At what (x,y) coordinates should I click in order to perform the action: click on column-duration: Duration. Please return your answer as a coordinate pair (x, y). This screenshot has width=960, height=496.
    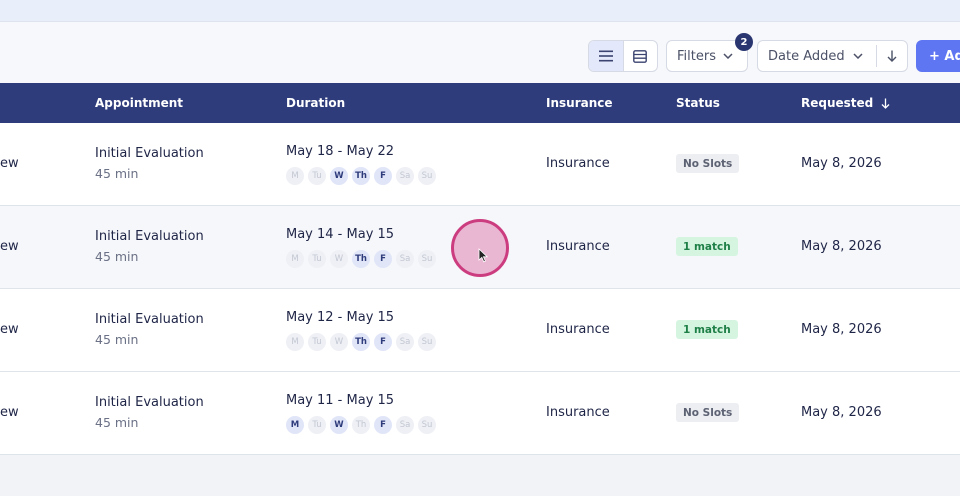
    Looking at the image, I should click on (315, 103).